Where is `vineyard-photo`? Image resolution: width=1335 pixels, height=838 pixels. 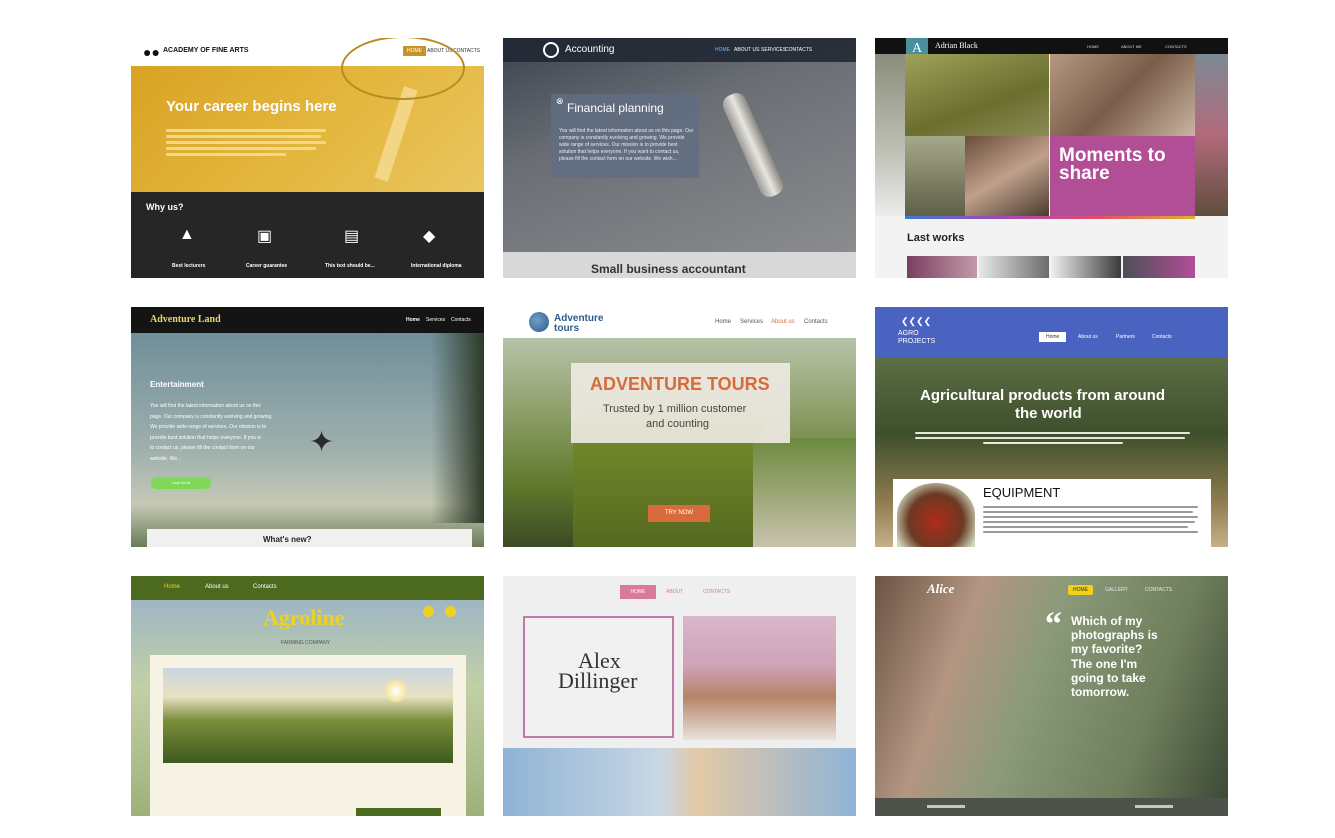 vineyard-photo is located at coordinates (308, 715).